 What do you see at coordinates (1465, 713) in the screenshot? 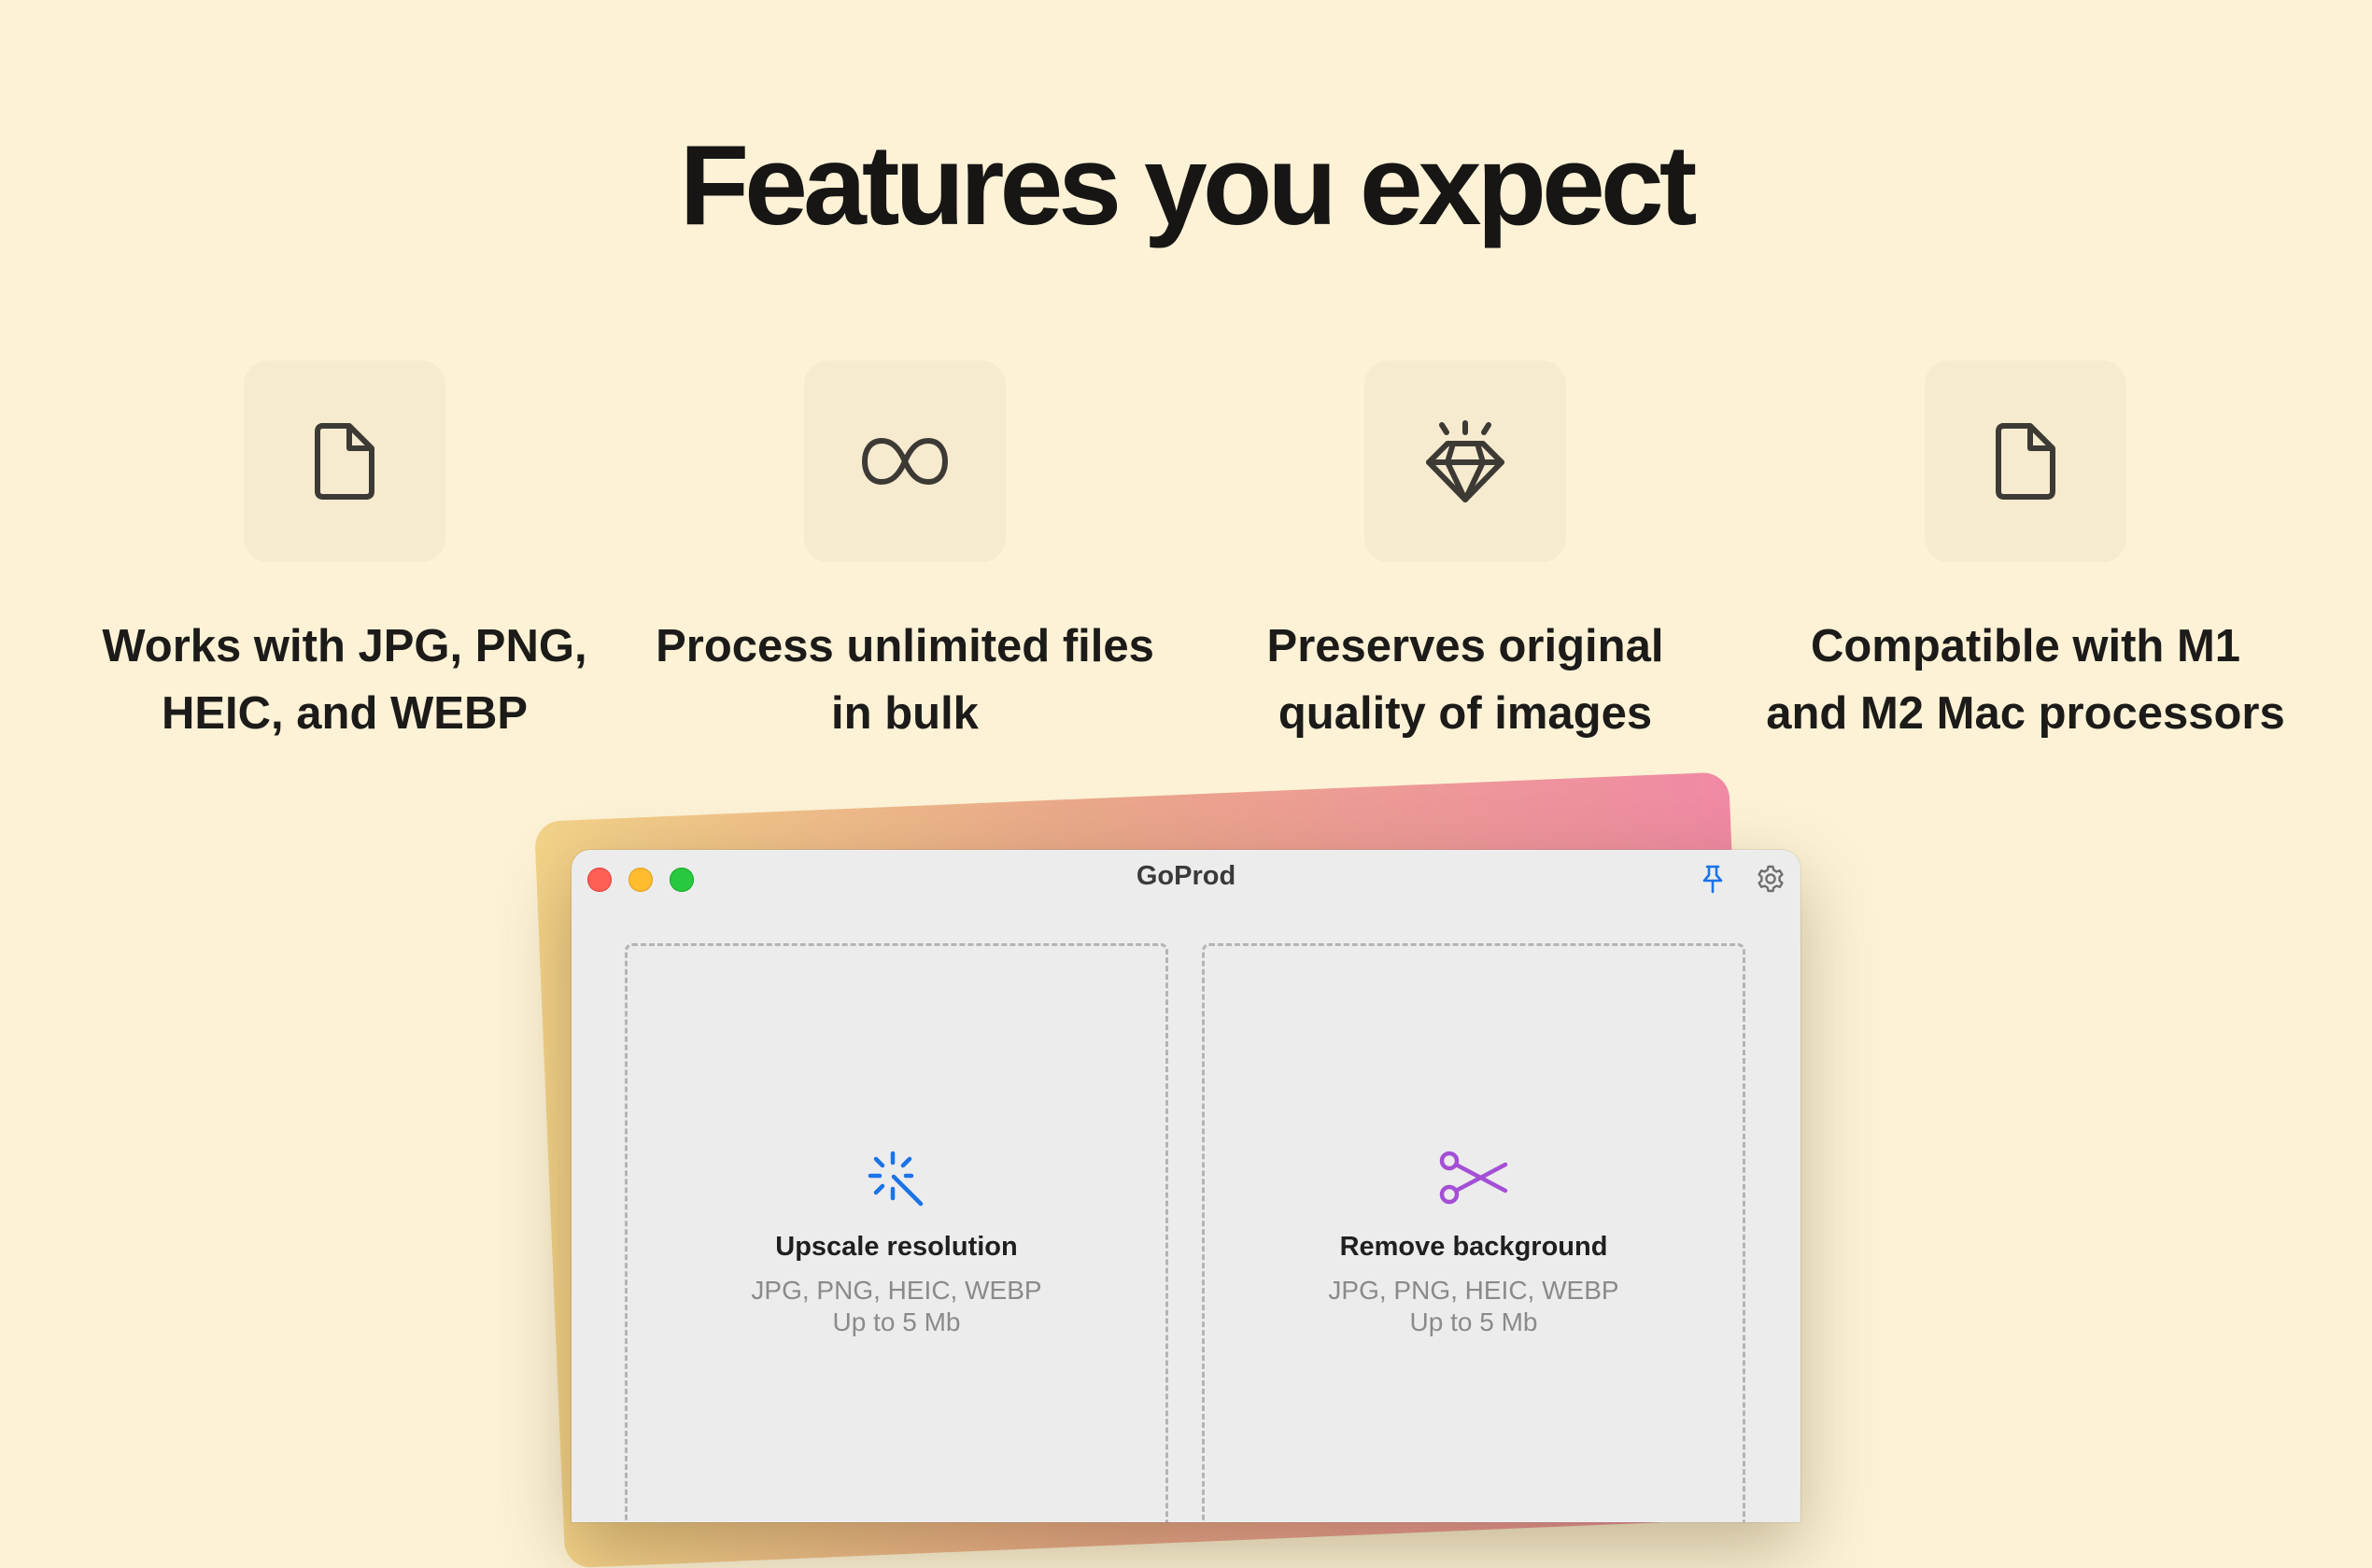
I see `feature-text-line: quality of images` at bounding box center [1465, 713].